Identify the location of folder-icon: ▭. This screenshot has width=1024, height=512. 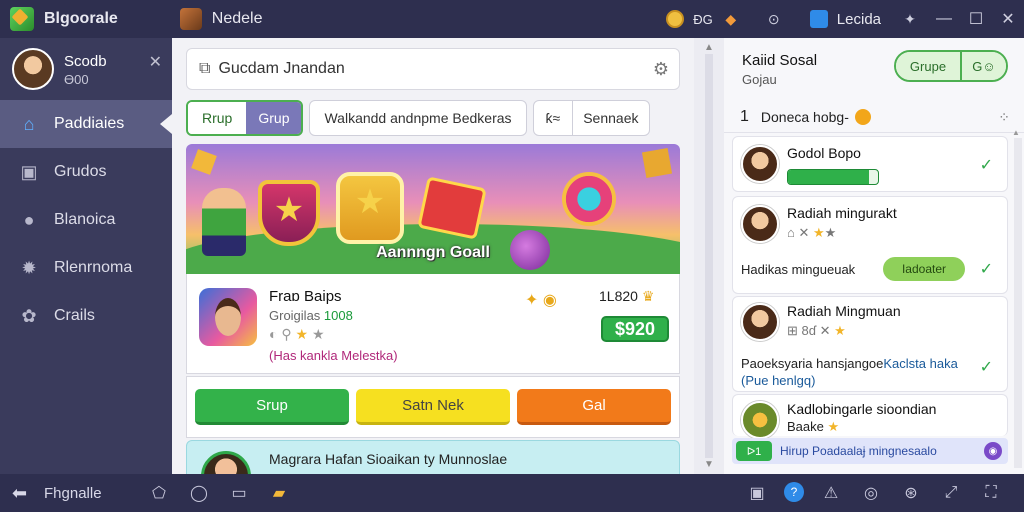
(239, 493).